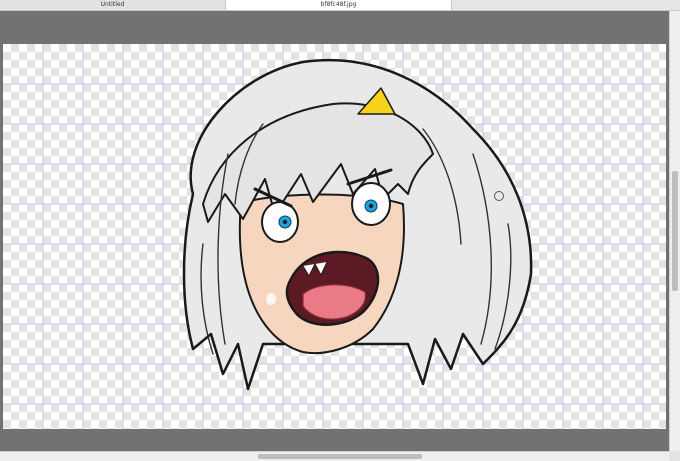 The height and width of the screenshot is (461, 680). I want to click on vertical-scrollbar, so click(674, 231).